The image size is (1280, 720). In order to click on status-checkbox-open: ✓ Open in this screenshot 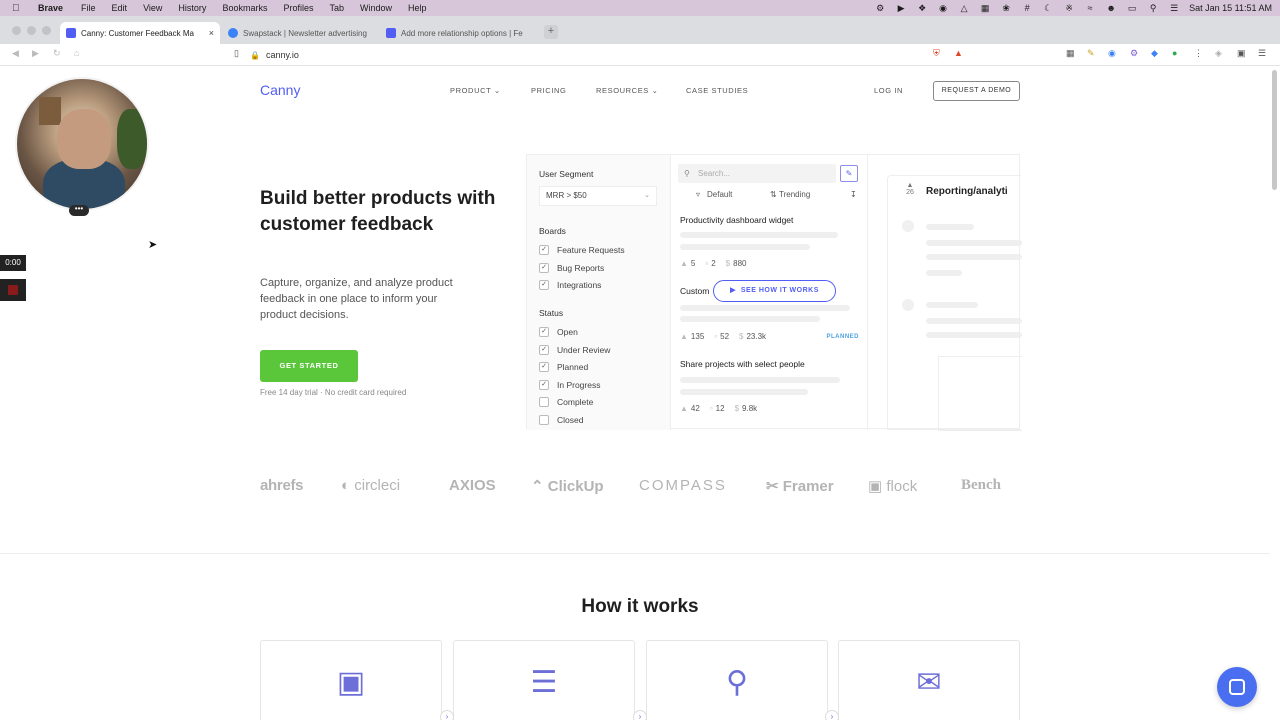, I will do `click(558, 332)`.